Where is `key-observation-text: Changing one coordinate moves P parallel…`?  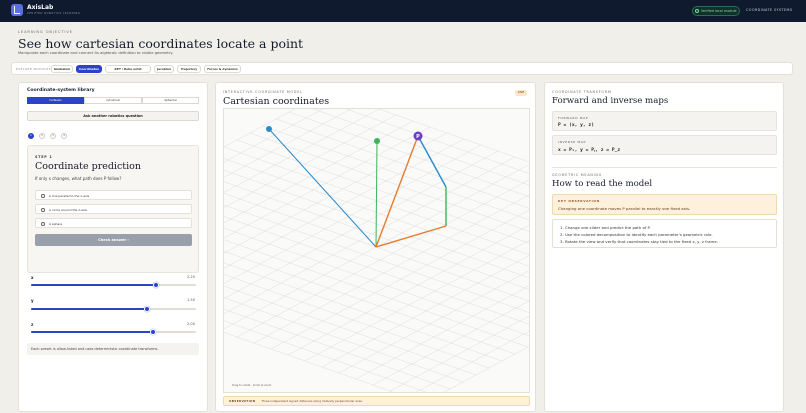
key-observation-text: Changing one coordinate moves P parallel… is located at coordinates (624, 208).